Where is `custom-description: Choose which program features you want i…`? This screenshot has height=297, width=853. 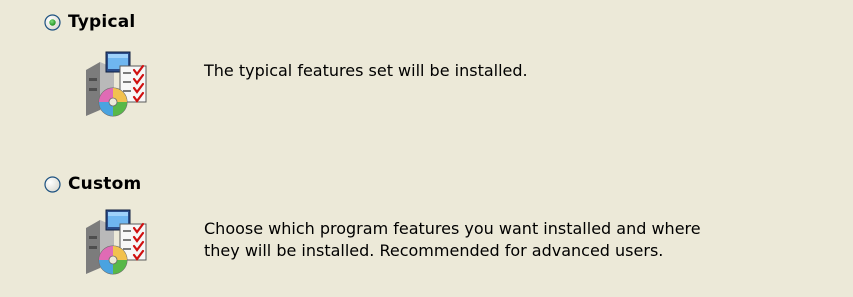 custom-description: Choose which program features you want i… is located at coordinates (452, 239).